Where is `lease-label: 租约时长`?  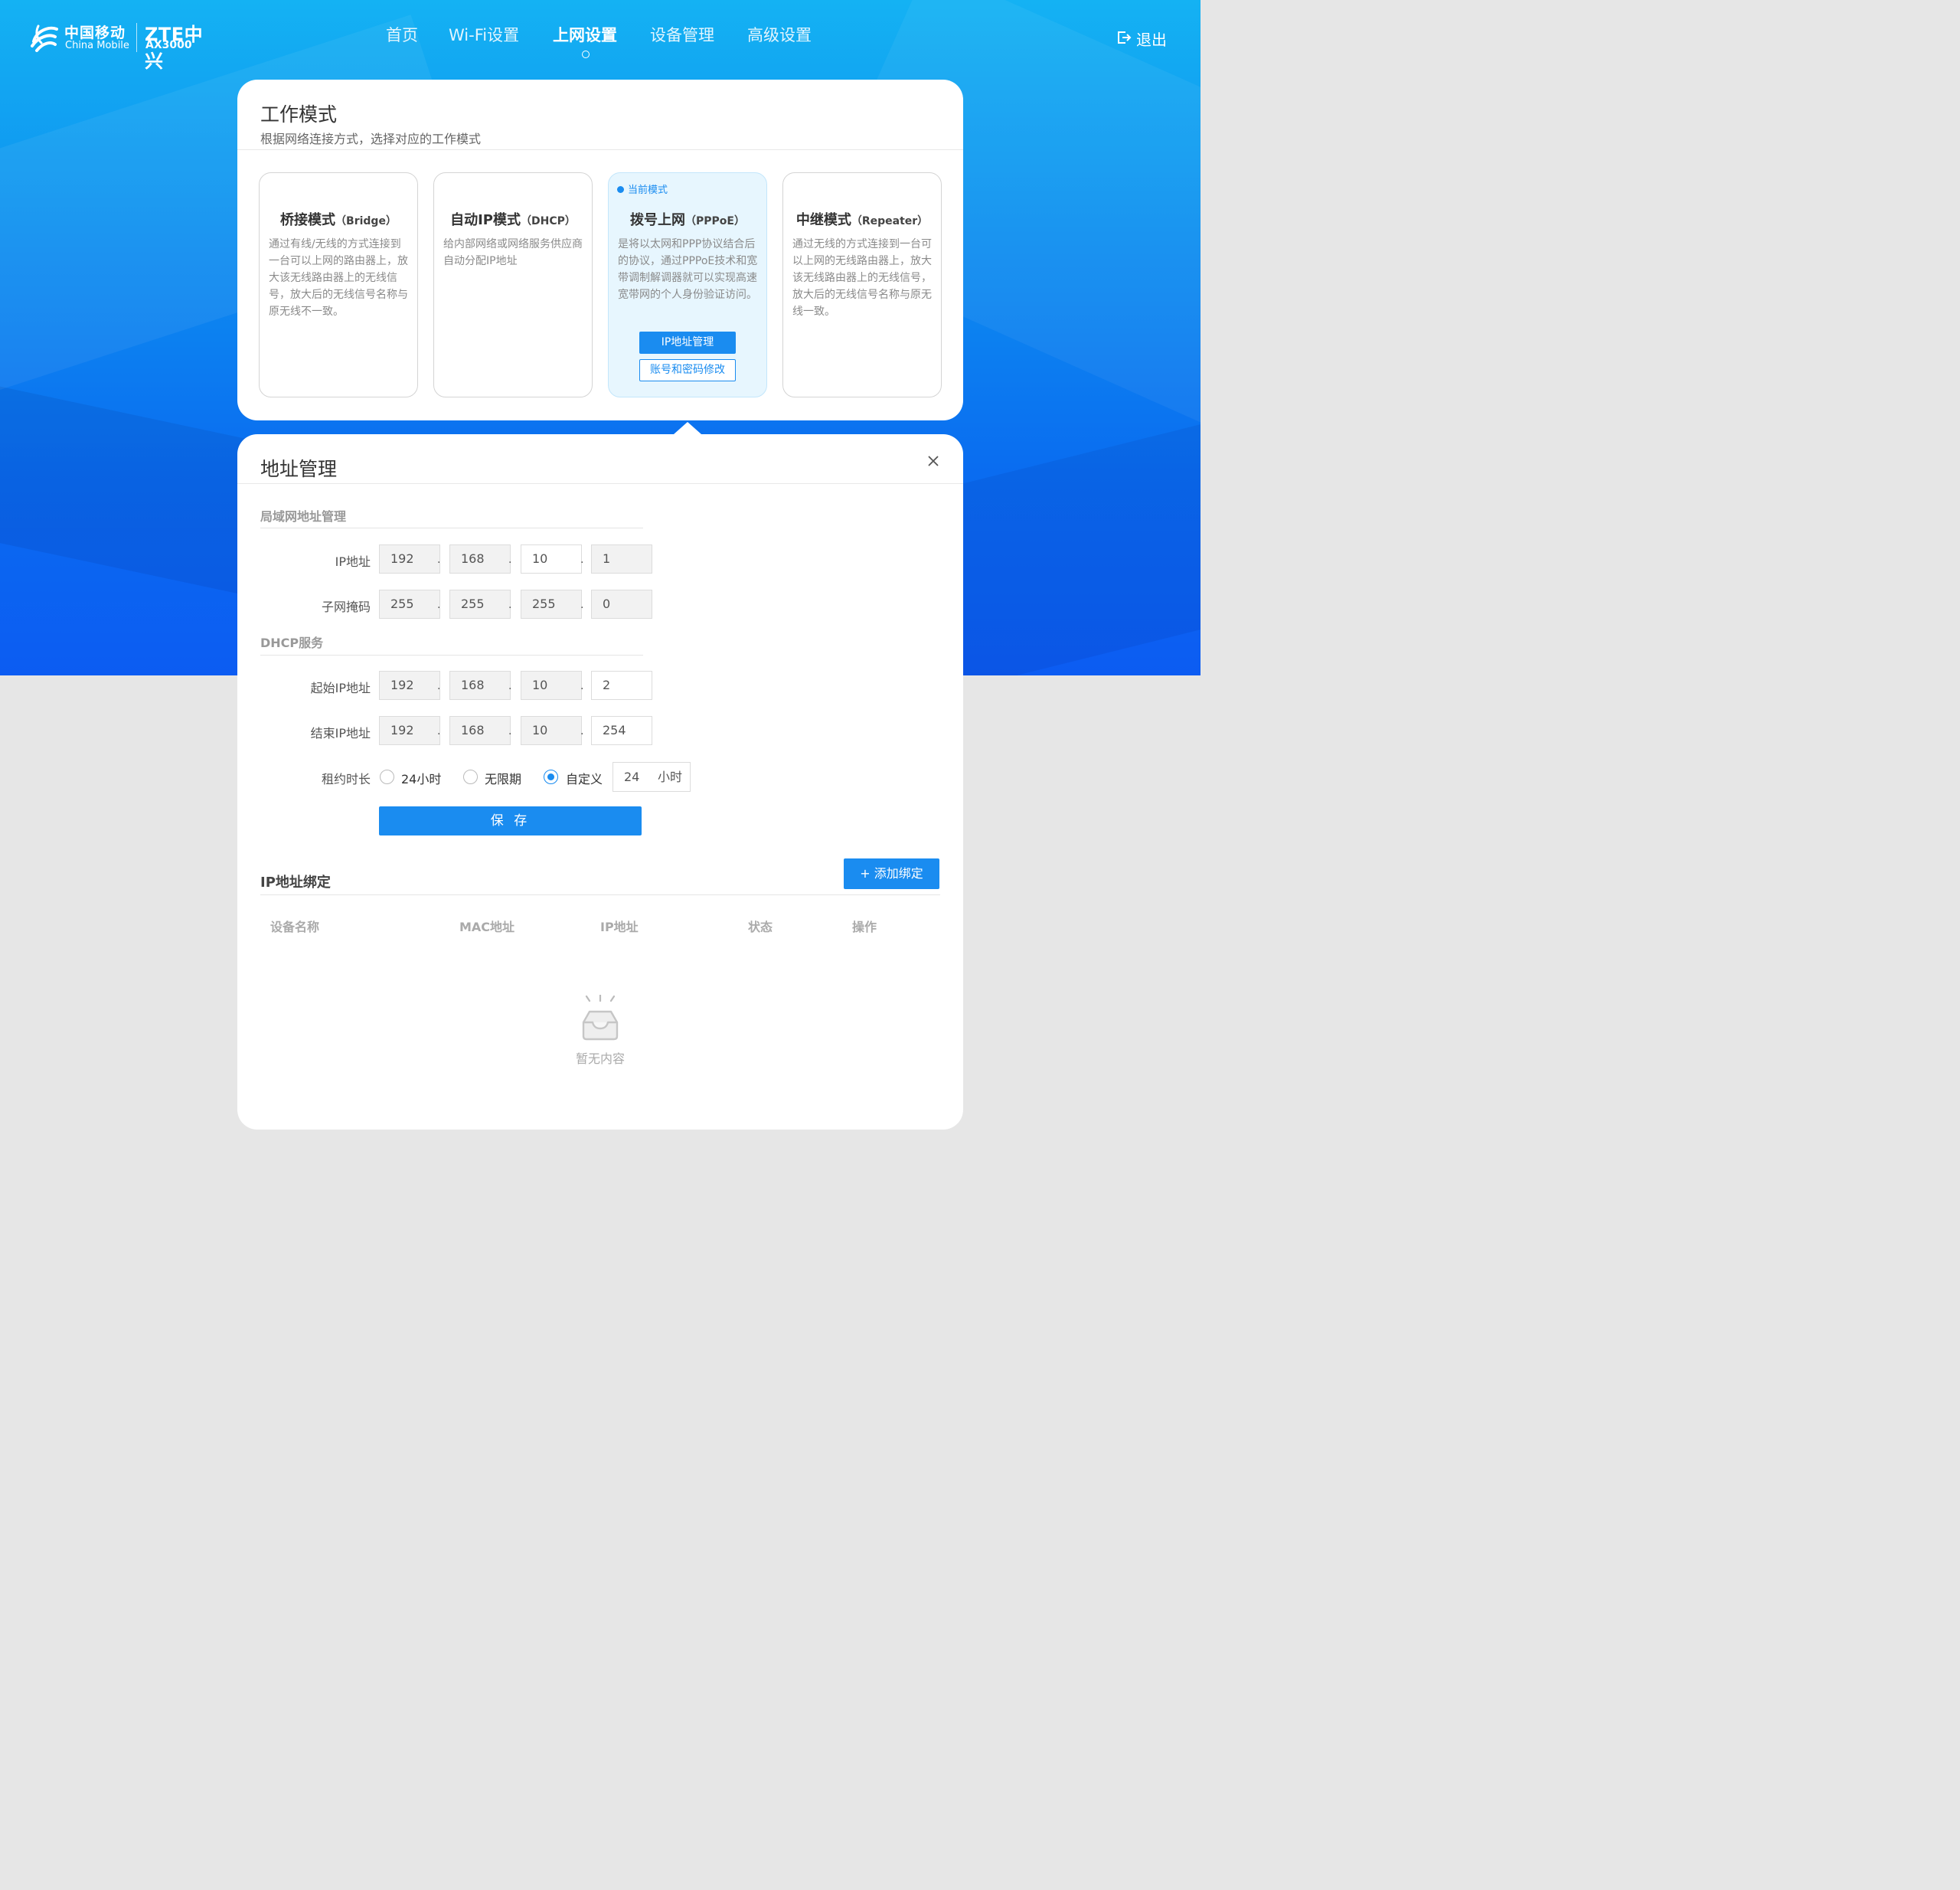 lease-label: 租约时长 is located at coordinates (346, 779).